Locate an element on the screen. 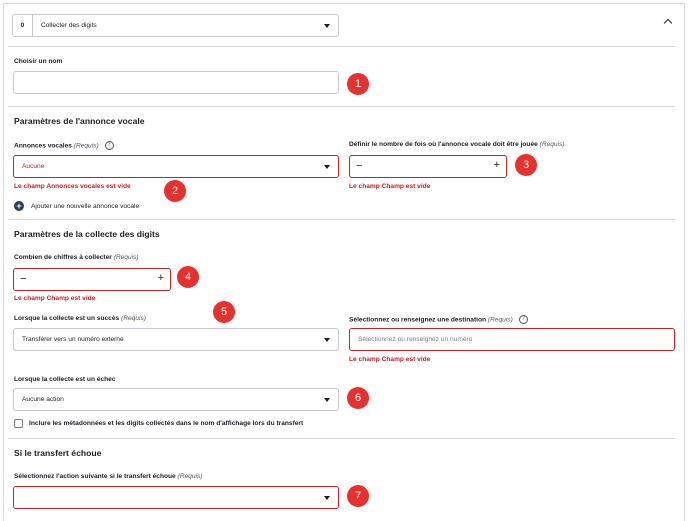 The height and width of the screenshot is (521, 688). annotation-badge-4: 4 is located at coordinates (188, 277).